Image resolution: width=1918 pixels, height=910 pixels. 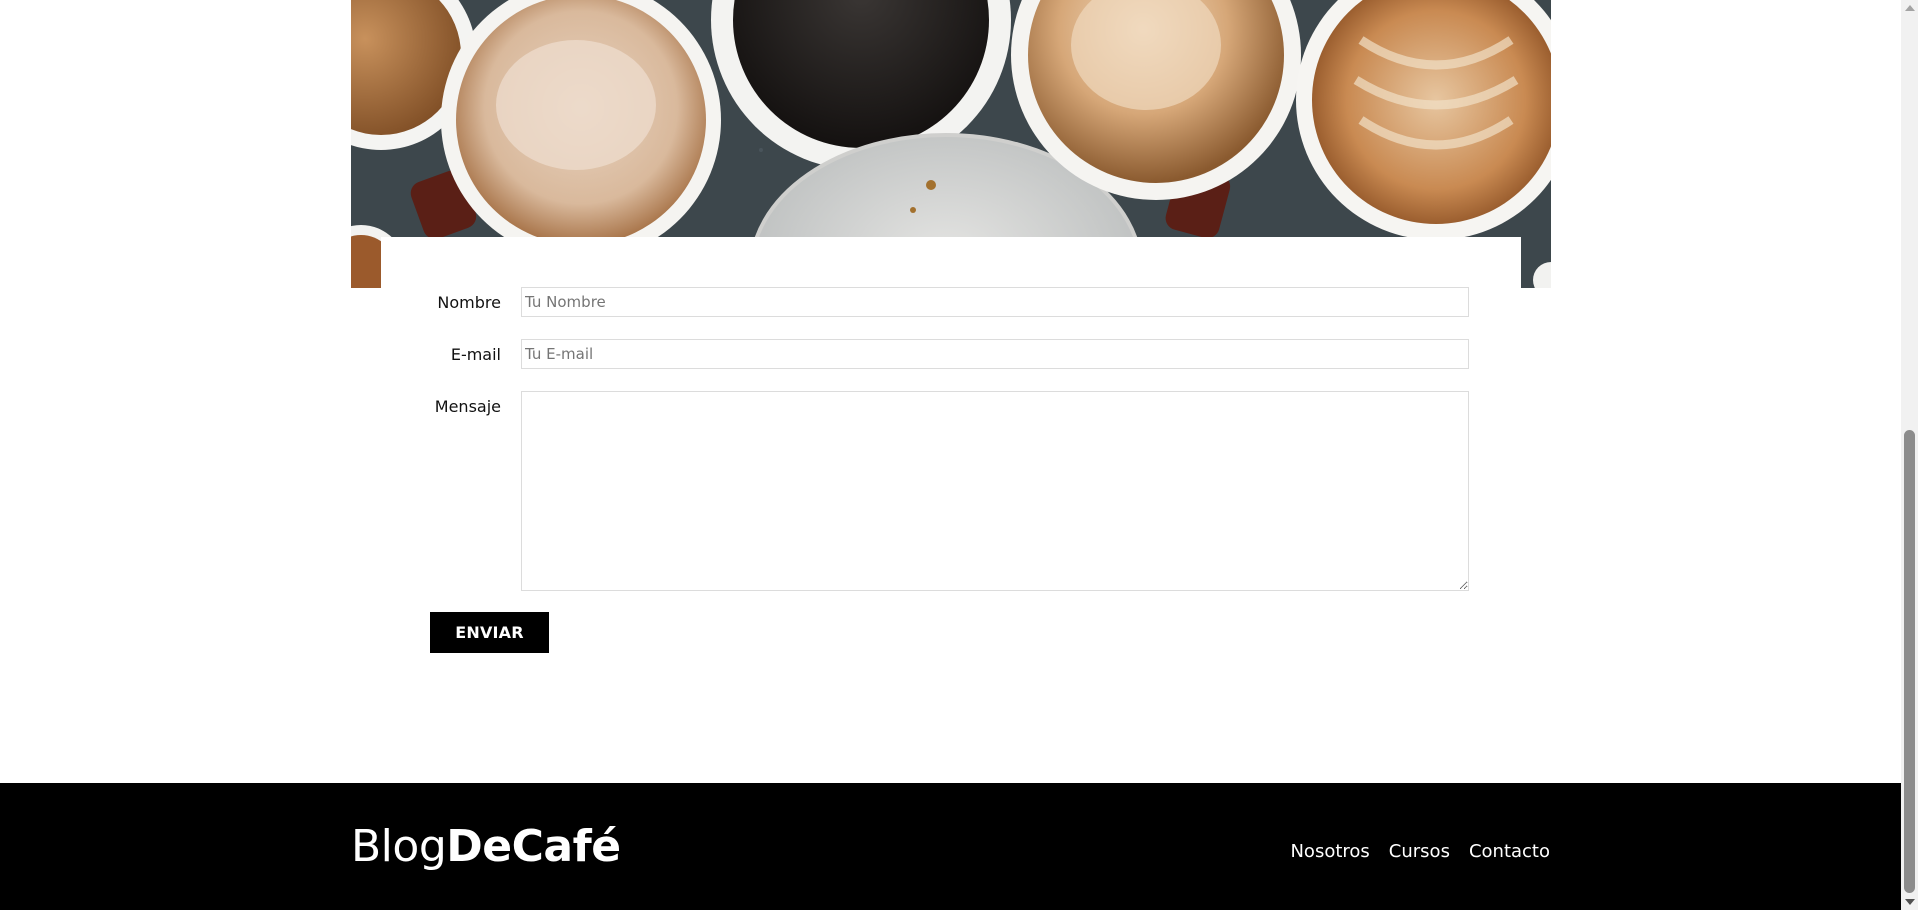 I want to click on footer-logo: BlogDeCafé, so click(x=486, y=847).